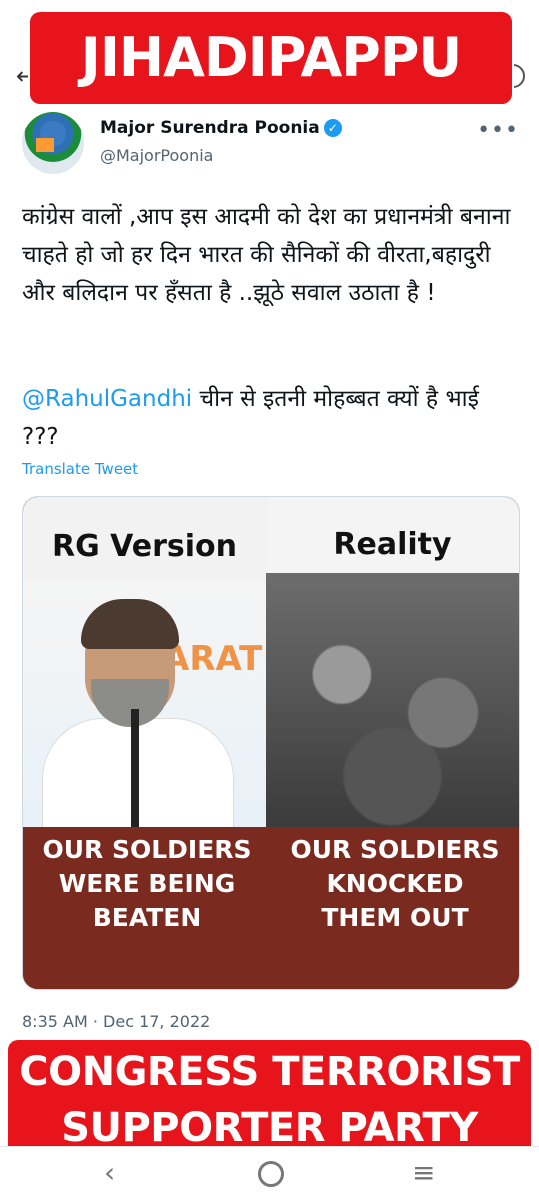 The image size is (539, 1201). What do you see at coordinates (392, 700) in the screenshot?
I see `right-panel-photo` at bounding box center [392, 700].